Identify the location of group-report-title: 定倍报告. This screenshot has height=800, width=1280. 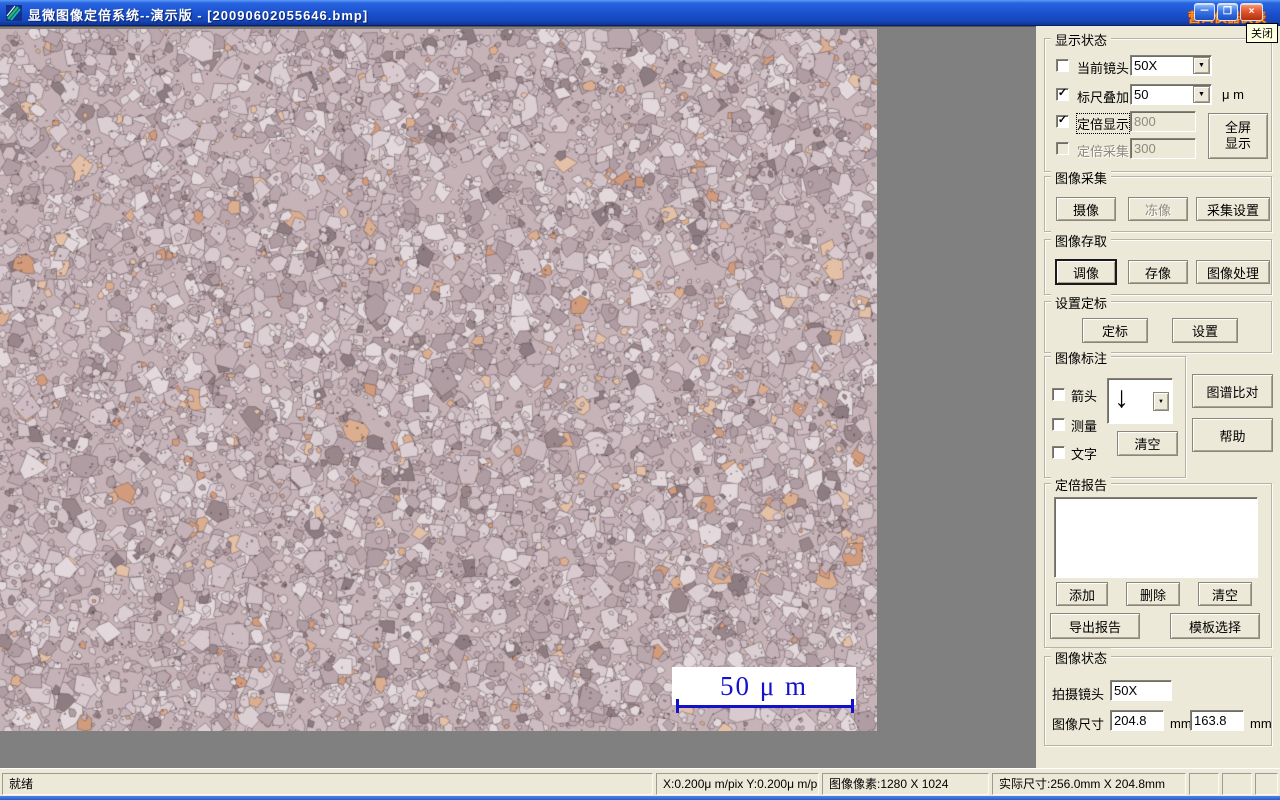
(1081, 484).